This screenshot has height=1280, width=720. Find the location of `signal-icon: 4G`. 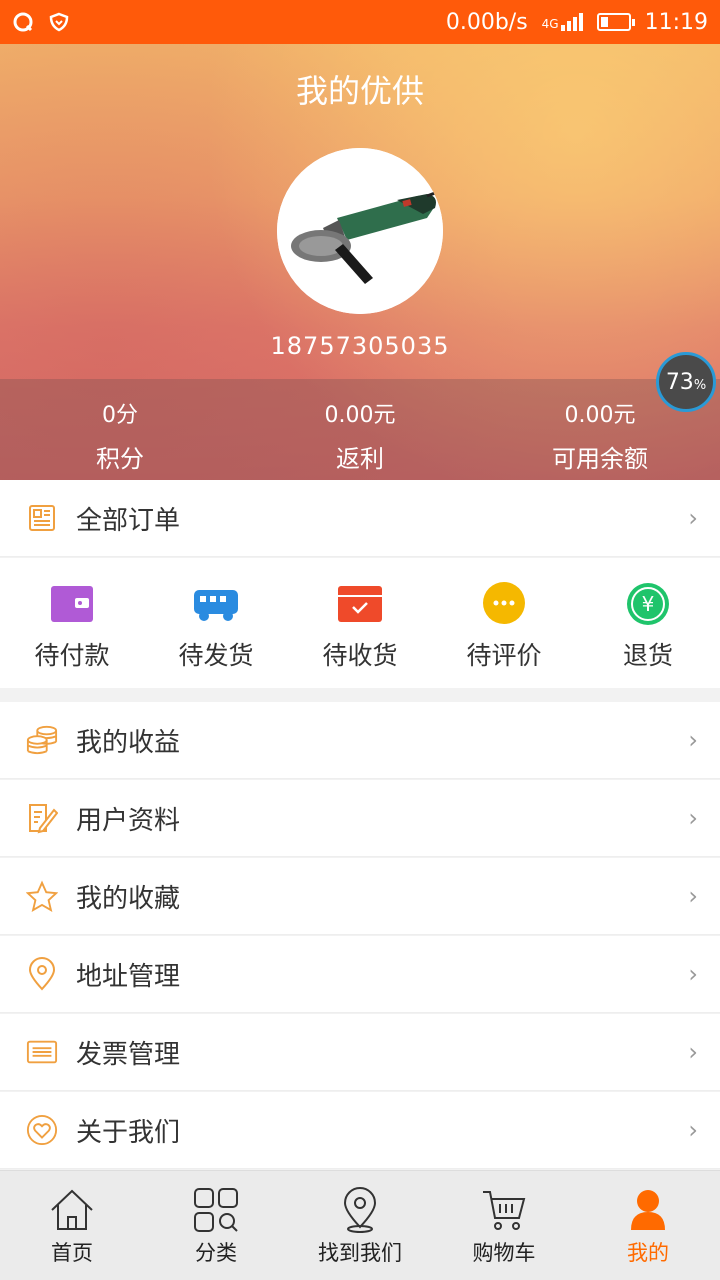

signal-icon: 4G is located at coordinates (562, 22).